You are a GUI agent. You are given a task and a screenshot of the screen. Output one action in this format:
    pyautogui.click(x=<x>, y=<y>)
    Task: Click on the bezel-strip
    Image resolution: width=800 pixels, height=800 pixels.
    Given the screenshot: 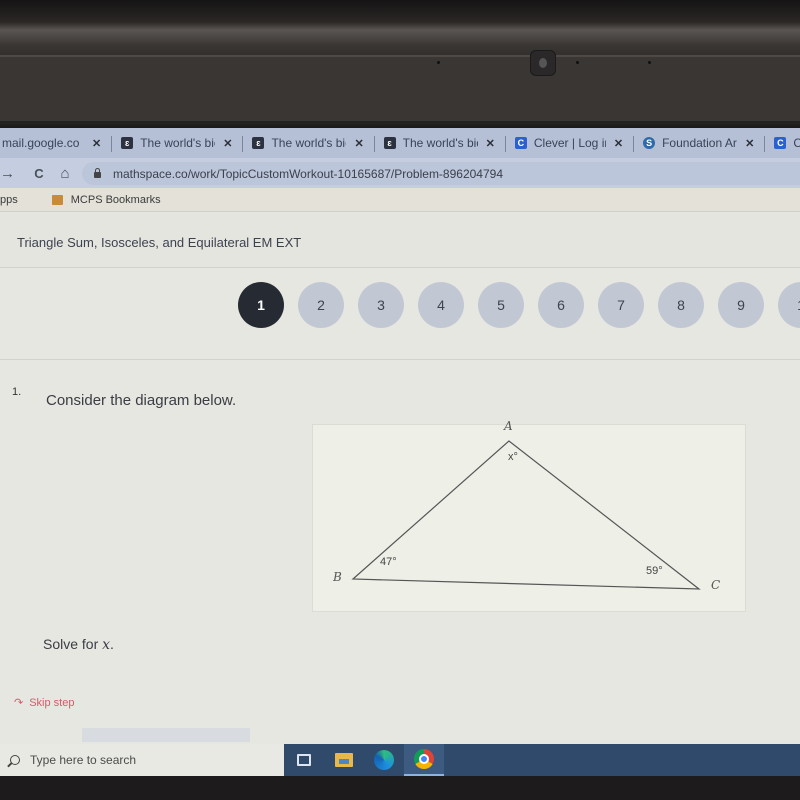 What is the action you would take?
    pyautogui.click(x=400, y=89)
    